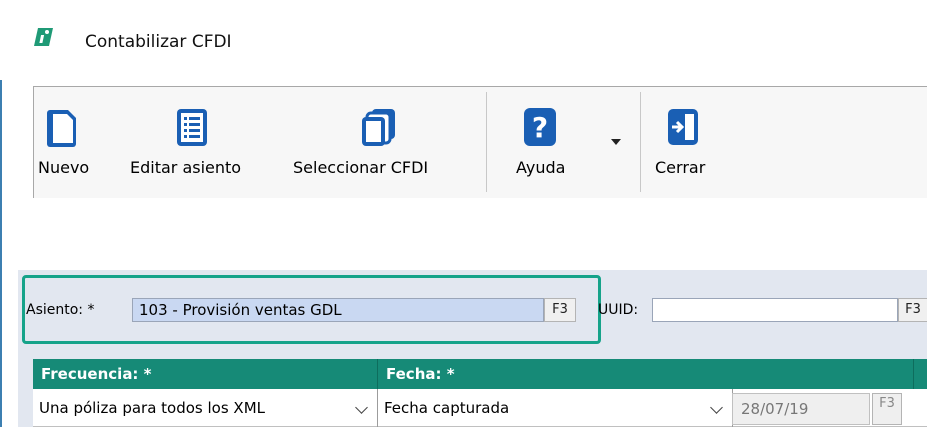 The width and height of the screenshot is (927, 427). Describe the element at coordinates (680, 167) in the screenshot. I see `close-button-label: Cerrar` at that location.